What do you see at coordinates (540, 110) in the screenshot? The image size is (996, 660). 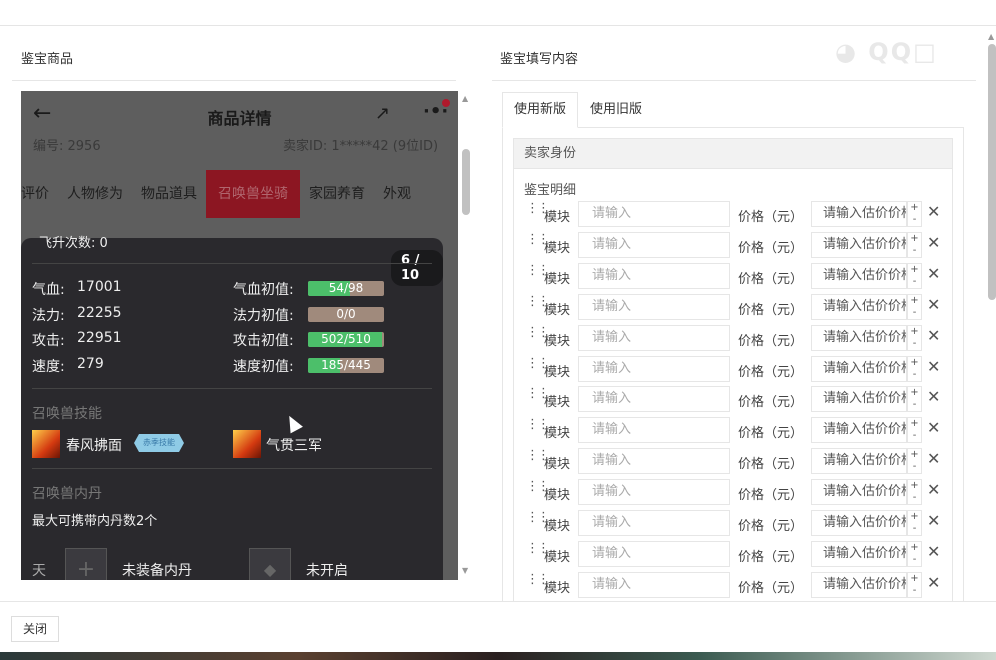 I see `tab-new-version: 使用新版` at bounding box center [540, 110].